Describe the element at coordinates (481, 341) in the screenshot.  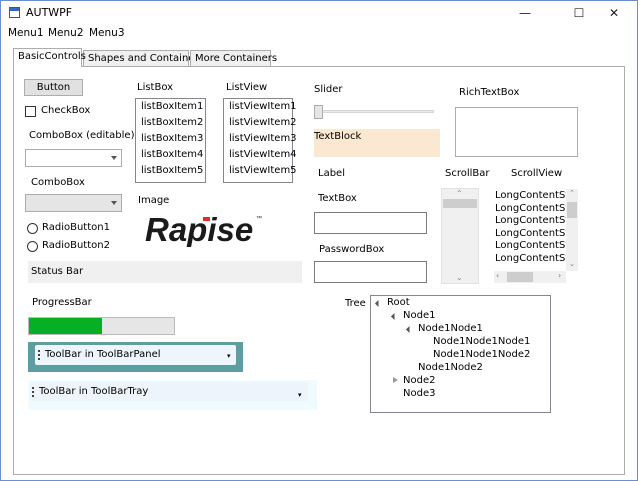
I see `tree-node-node1node1node1: Node1Node1Node1` at that location.